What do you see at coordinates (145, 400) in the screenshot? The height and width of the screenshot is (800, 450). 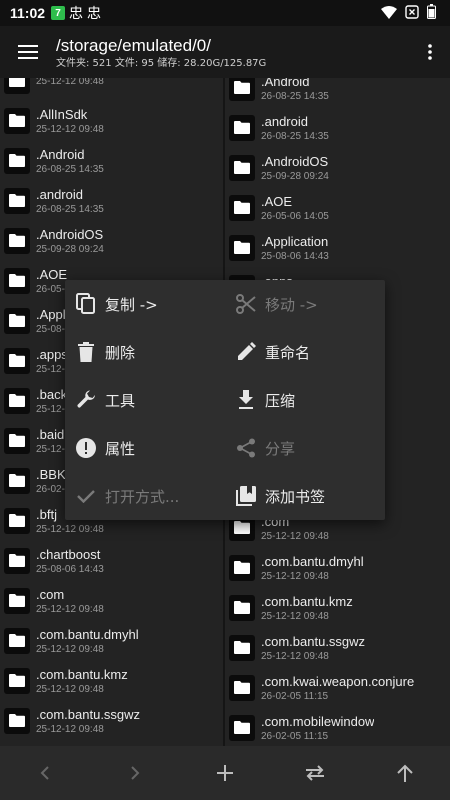 I see `tools-menu-item: 工具` at bounding box center [145, 400].